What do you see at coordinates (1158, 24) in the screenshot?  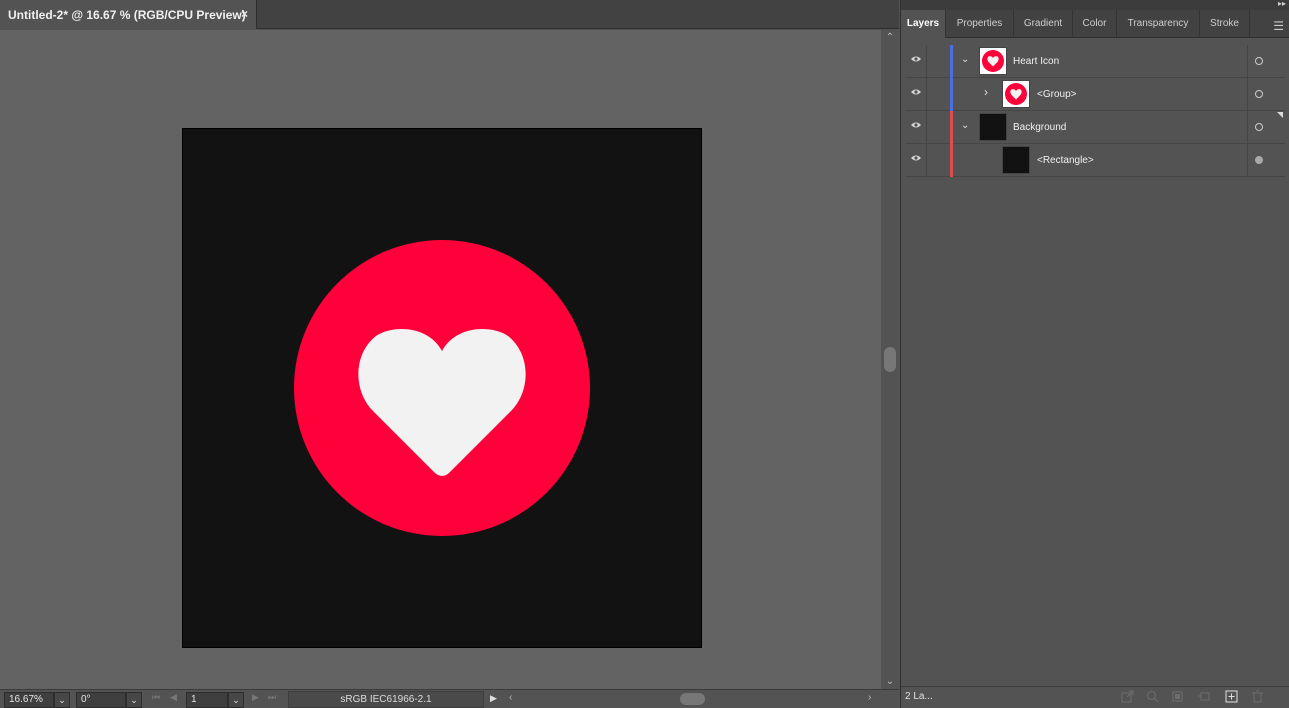 I see `tab-transparency: Transparency` at bounding box center [1158, 24].